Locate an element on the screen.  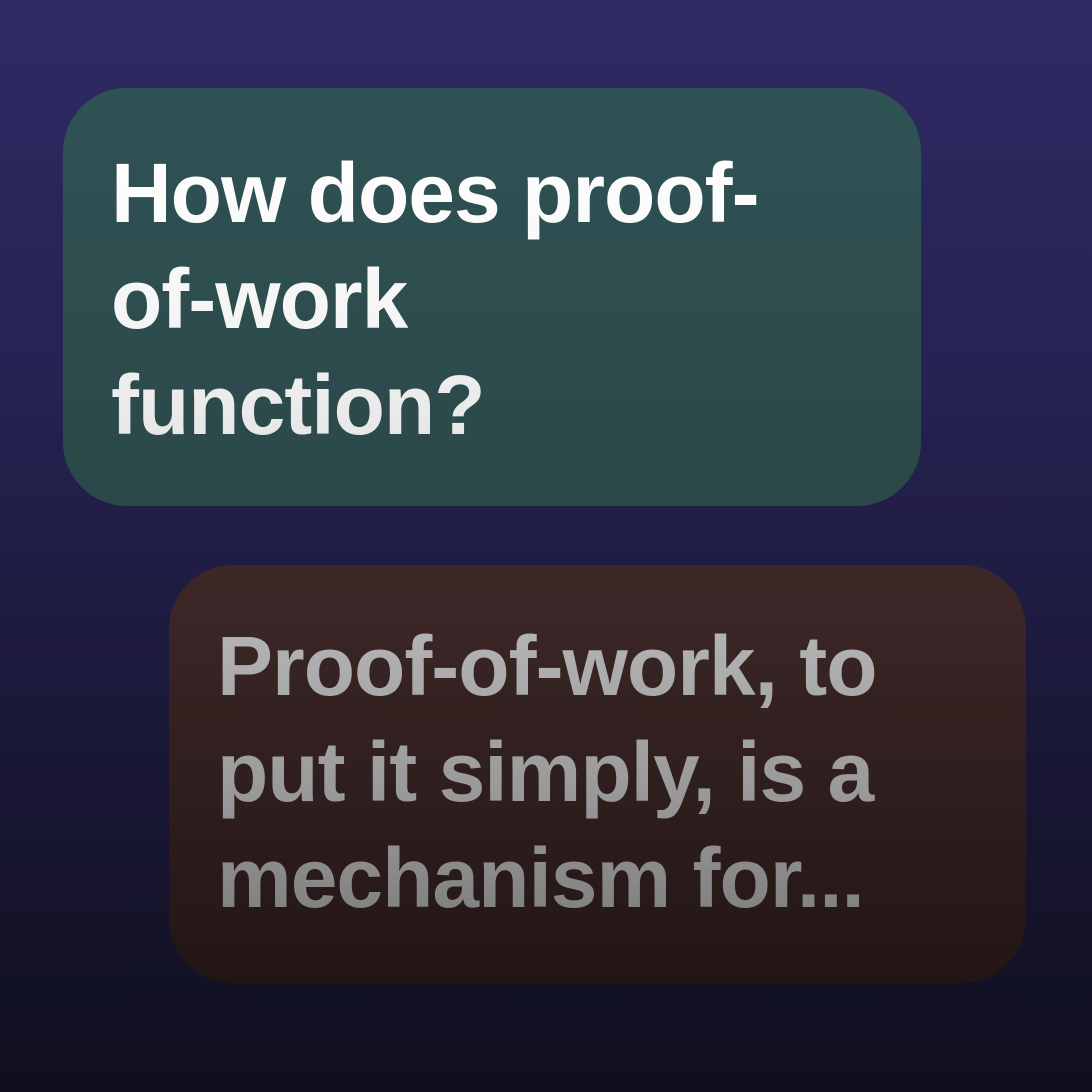
question-line-1: How does proof- is located at coordinates (435, 193).